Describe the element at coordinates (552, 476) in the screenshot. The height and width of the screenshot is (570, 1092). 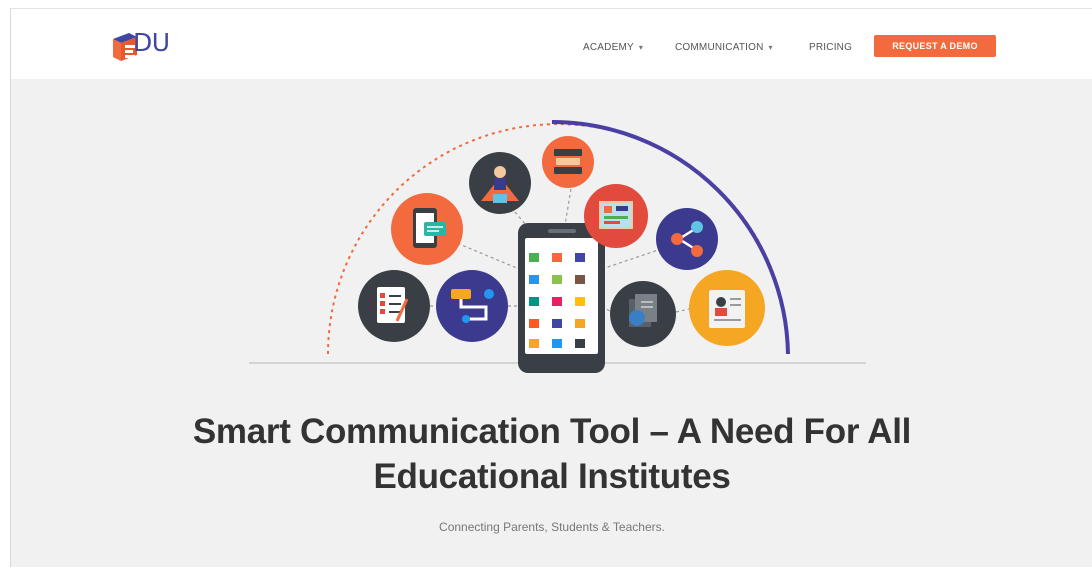
I see `headline-line-2: Educational Institutes` at that location.